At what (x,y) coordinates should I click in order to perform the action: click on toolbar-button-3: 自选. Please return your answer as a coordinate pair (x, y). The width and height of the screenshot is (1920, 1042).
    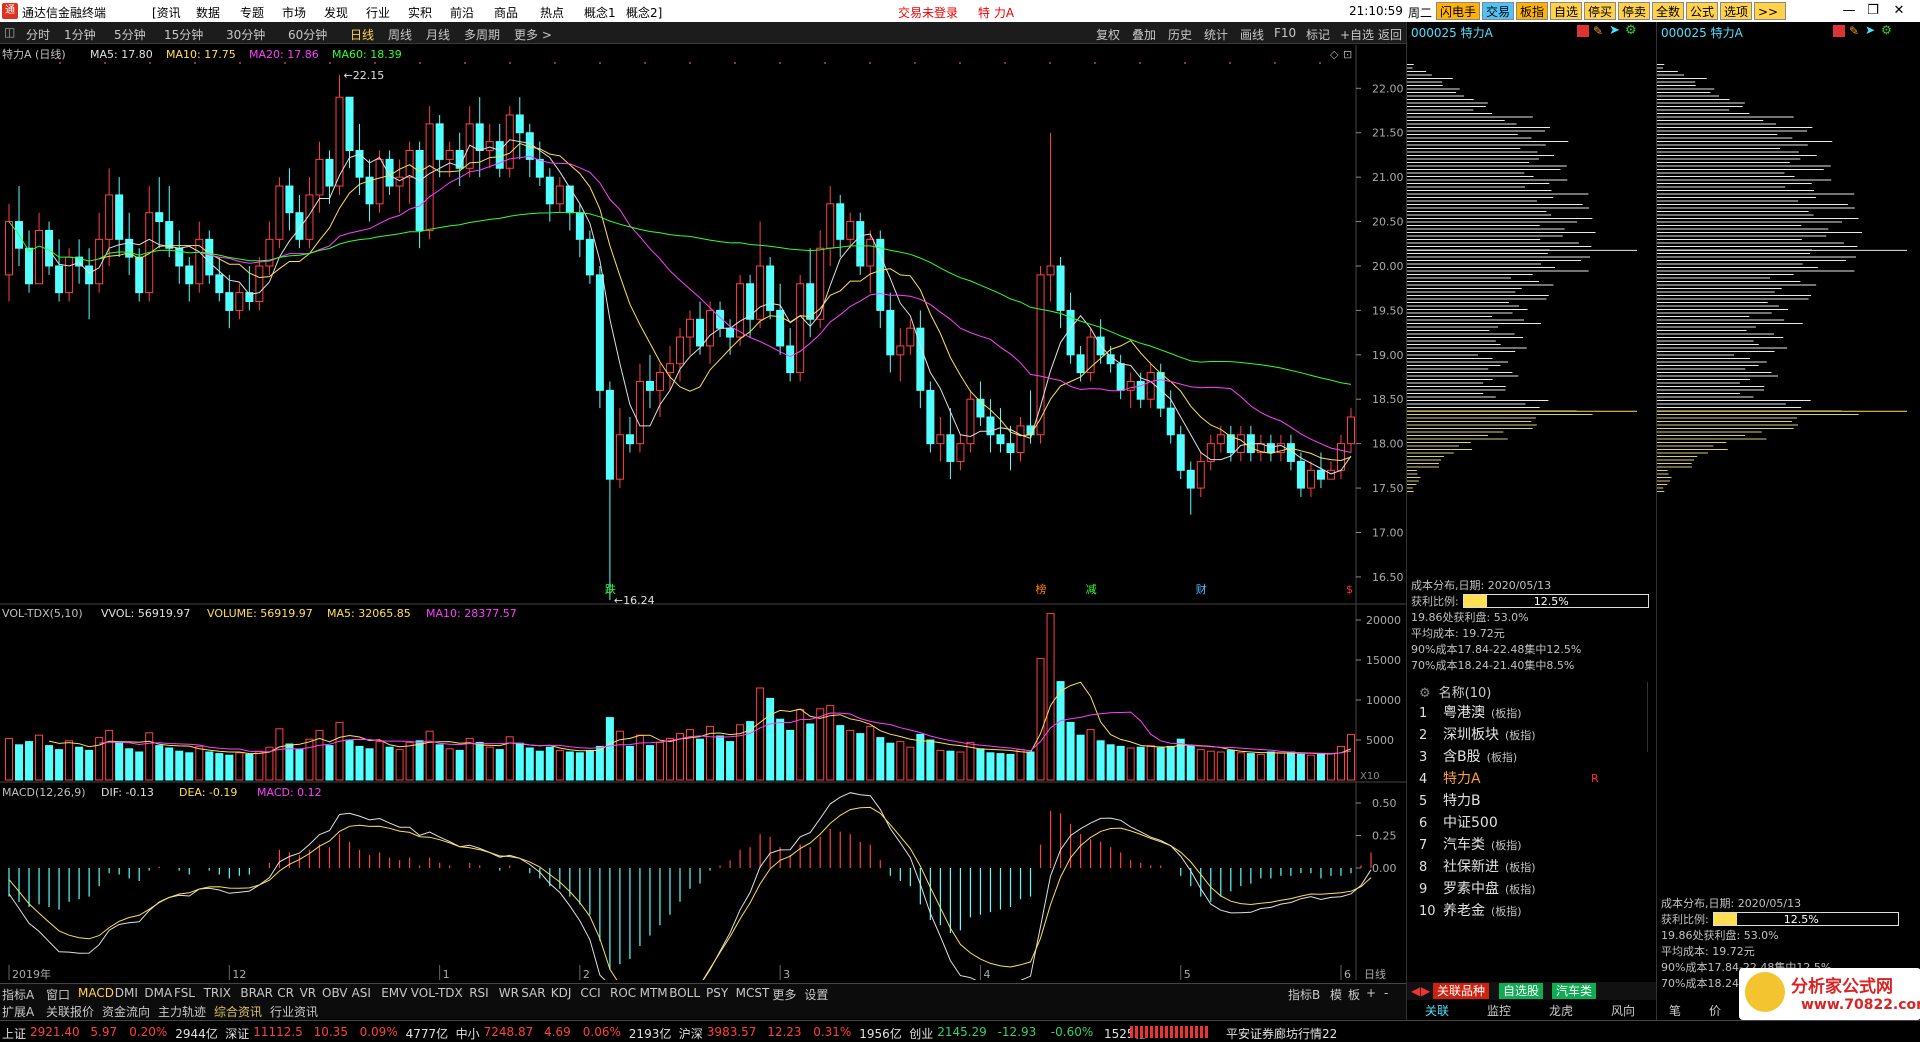
    Looking at the image, I should click on (1566, 11).